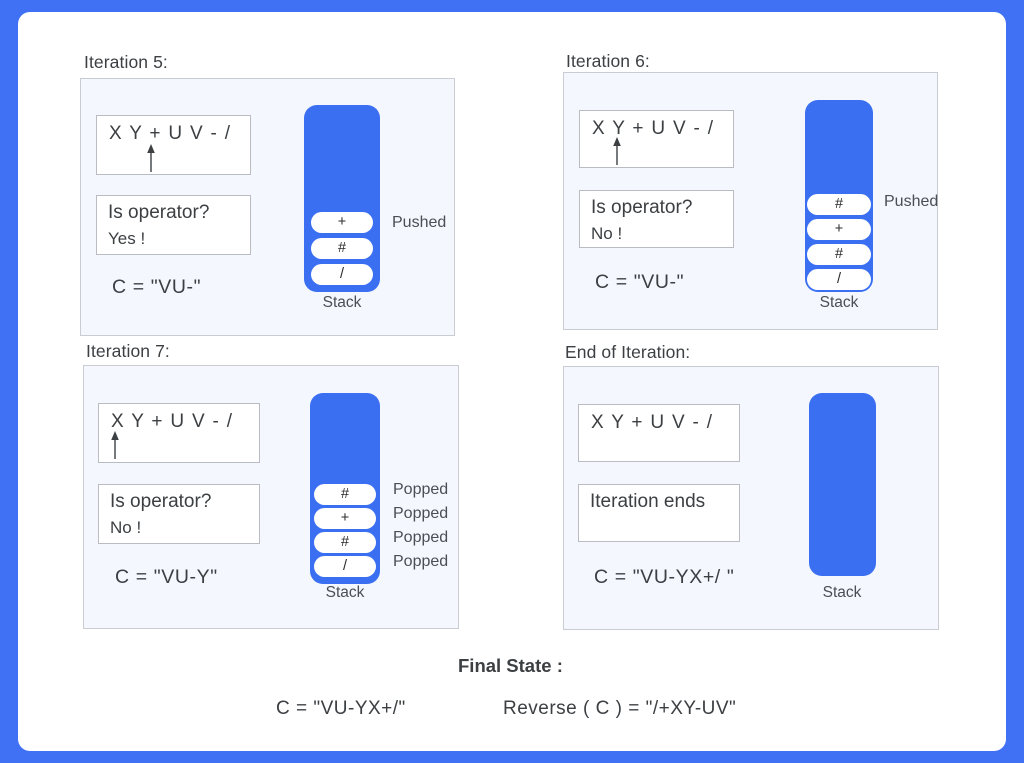  What do you see at coordinates (628, 352) in the screenshot?
I see `panel-title: End of Iteration:` at bounding box center [628, 352].